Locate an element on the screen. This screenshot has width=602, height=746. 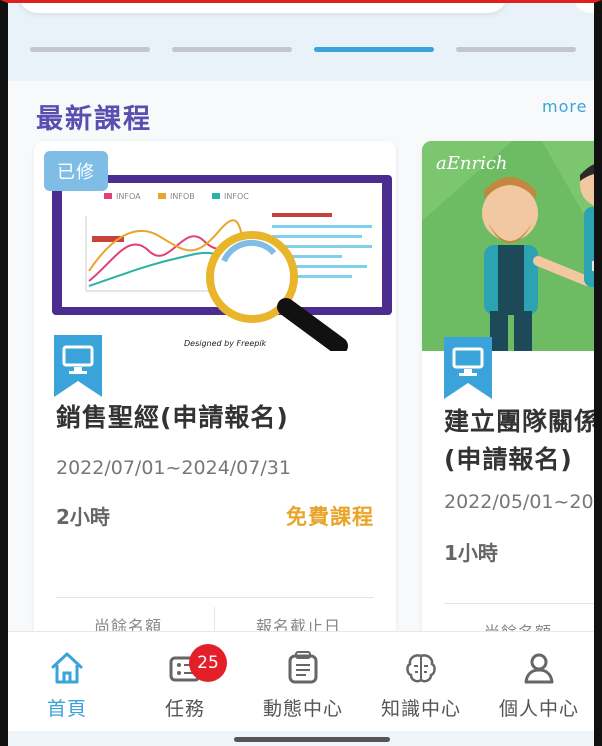
nav-label: 個人中心 is located at coordinates (538, 709).